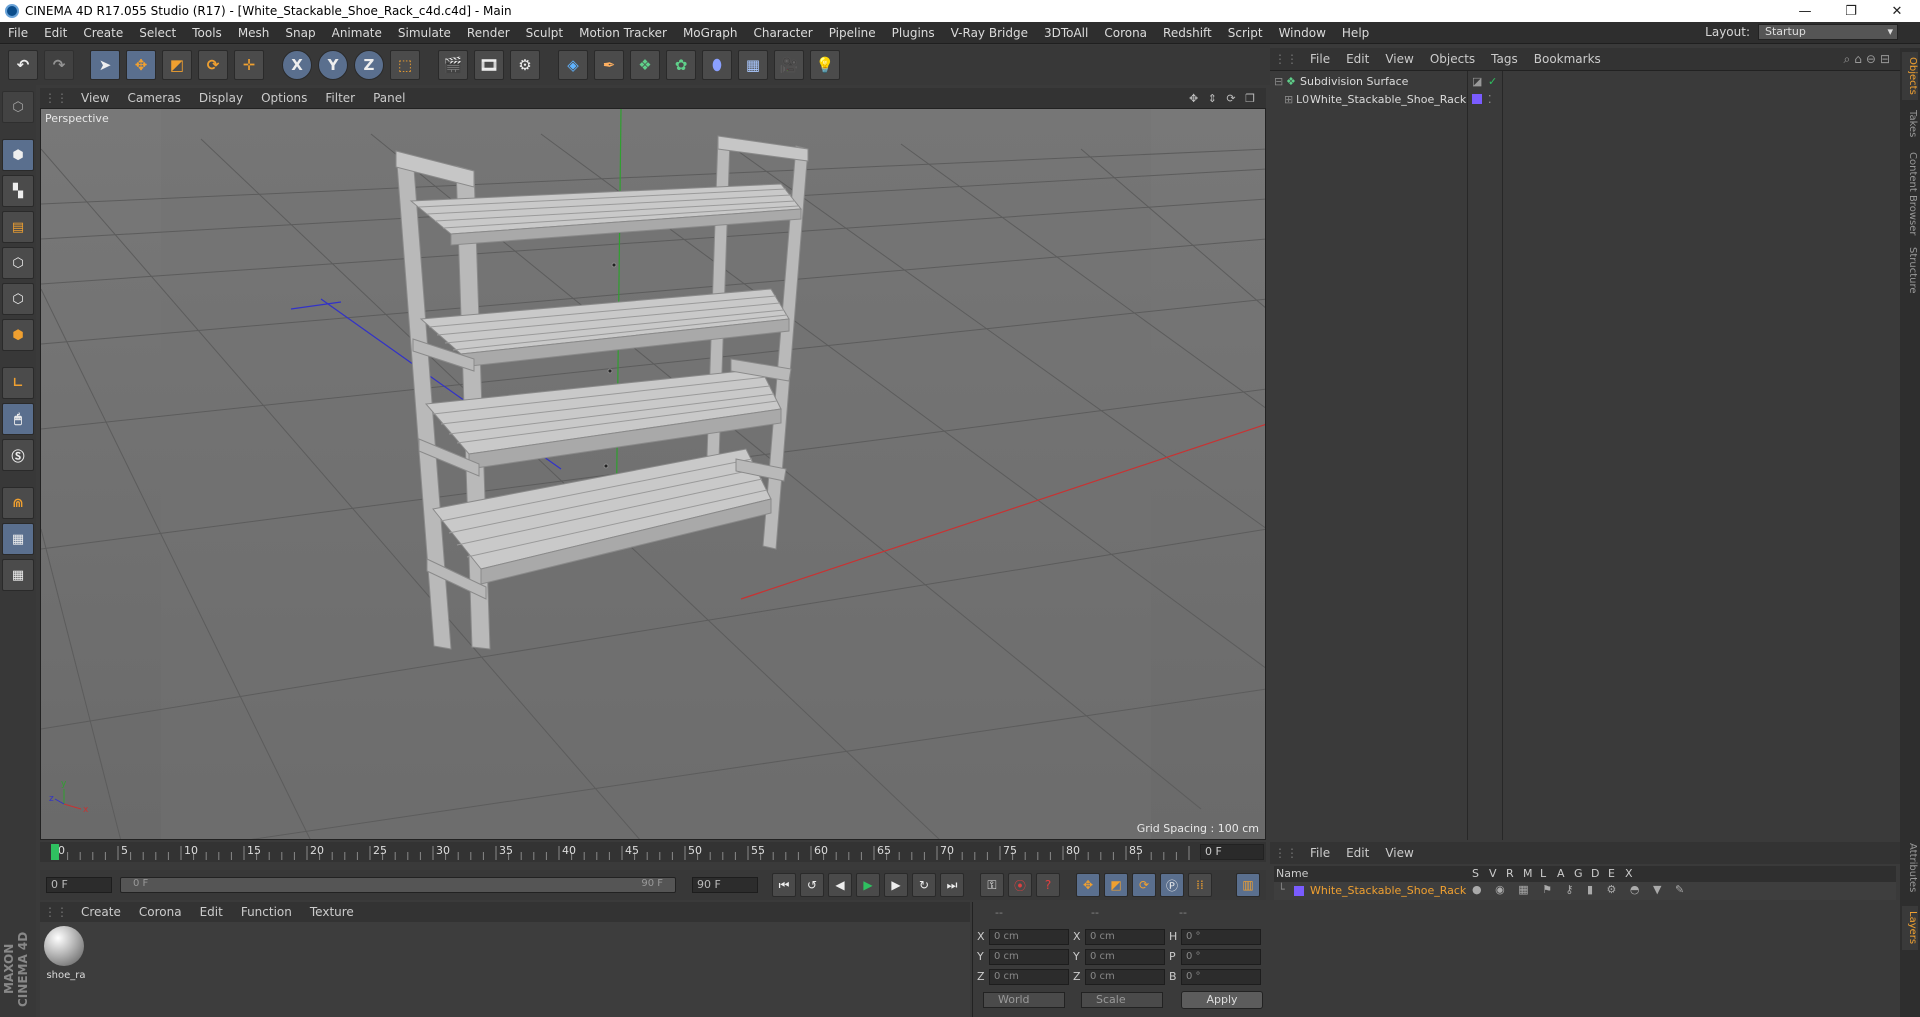  I want to click on om-menu-view: View, so click(1399, 59).